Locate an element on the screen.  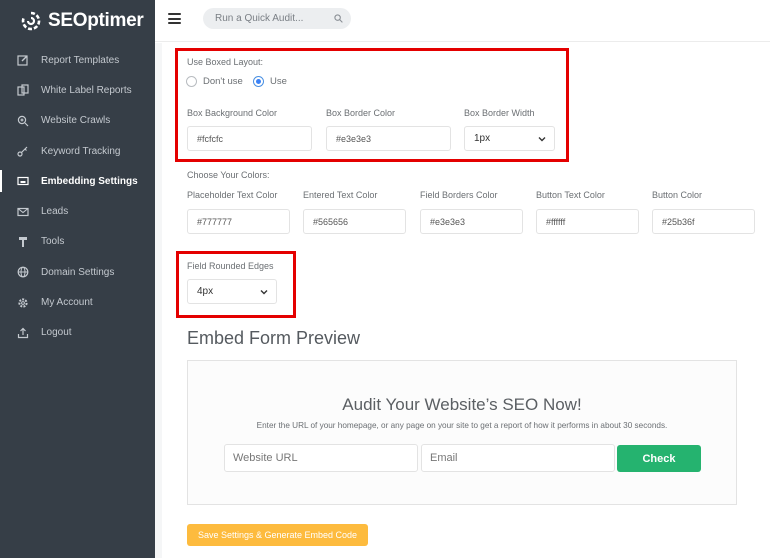
sidebar-item-embedding-settings: Embedding Settings is located at coordinates (77, 181).